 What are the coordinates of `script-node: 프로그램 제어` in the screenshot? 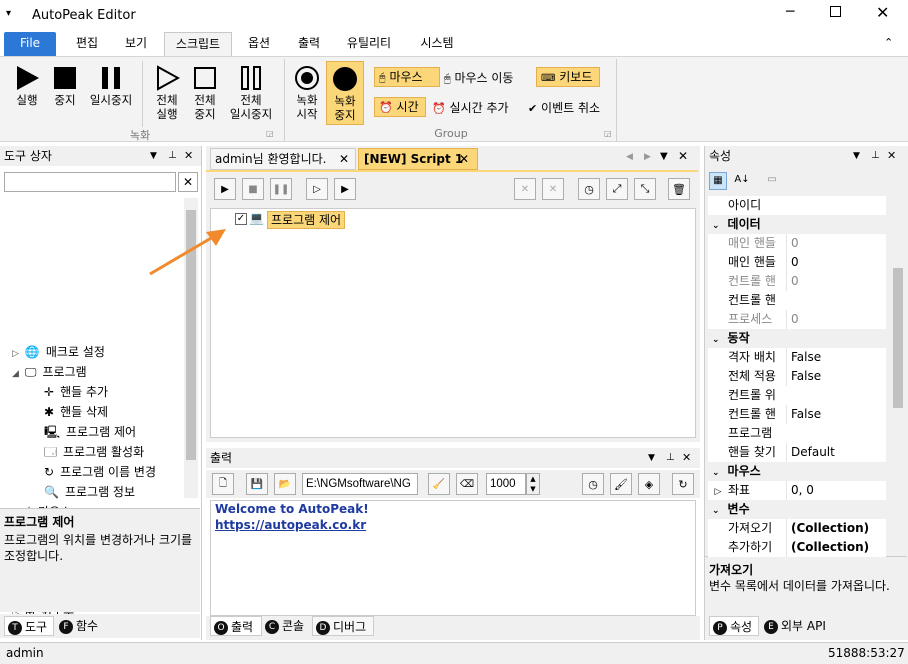 It's located at (306, 220).